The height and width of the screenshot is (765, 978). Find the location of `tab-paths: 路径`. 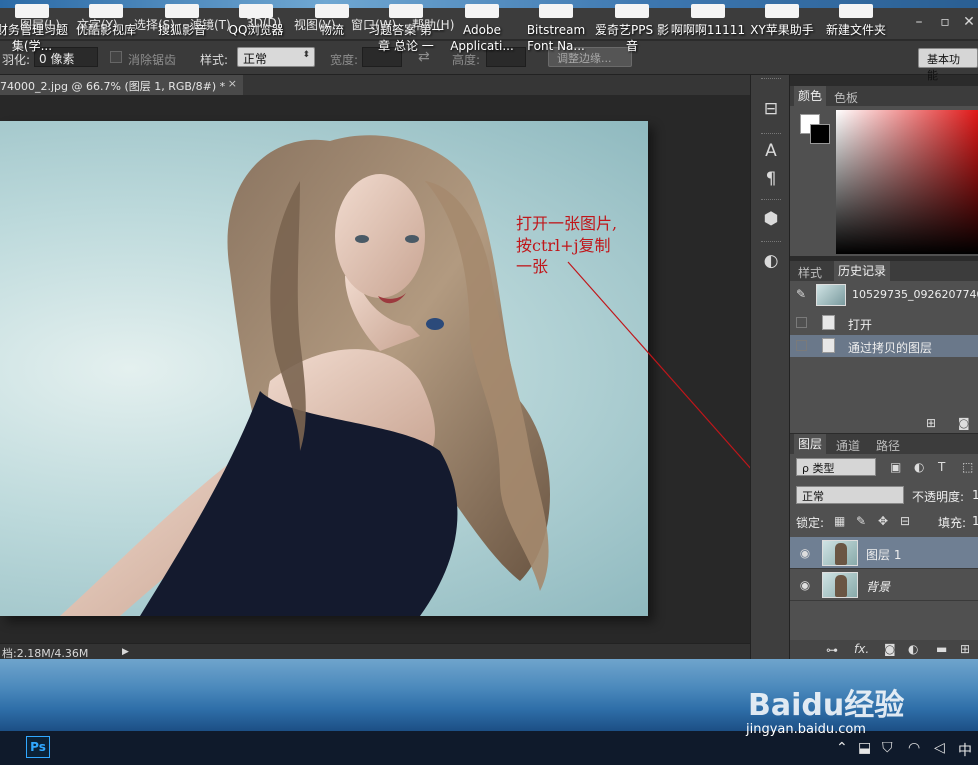

tab-paths: 路径 is located at coordinates (888, 445).